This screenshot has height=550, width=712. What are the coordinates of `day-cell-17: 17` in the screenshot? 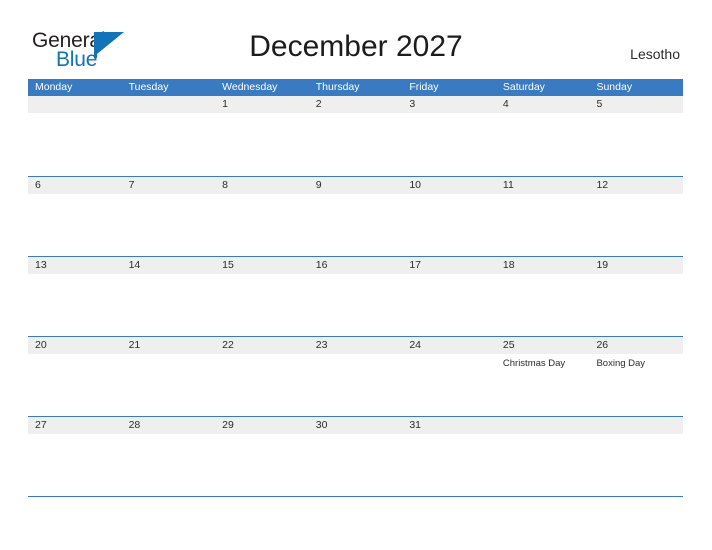 It's located at (449, 296).